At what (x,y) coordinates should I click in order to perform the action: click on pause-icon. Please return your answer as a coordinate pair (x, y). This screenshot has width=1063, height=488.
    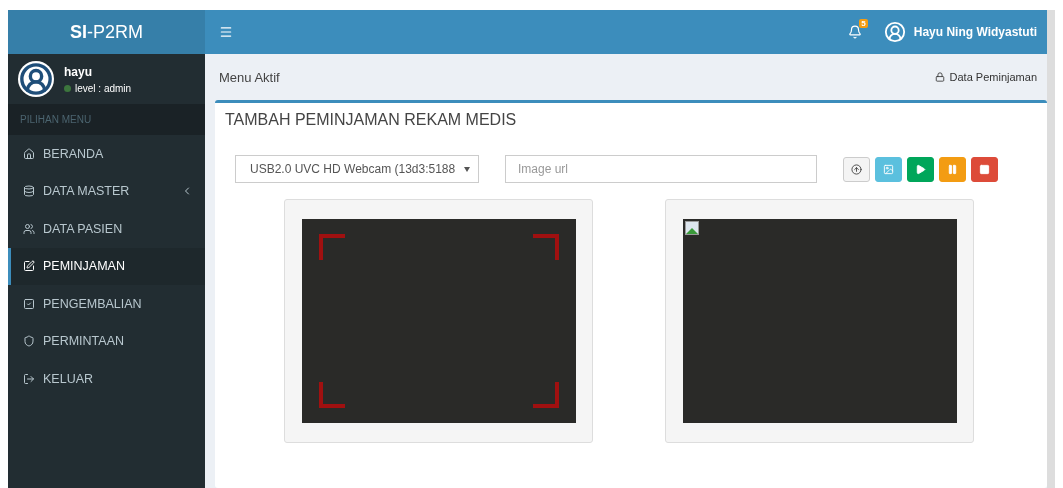
    Looking at the image, I should click on (952, 169).